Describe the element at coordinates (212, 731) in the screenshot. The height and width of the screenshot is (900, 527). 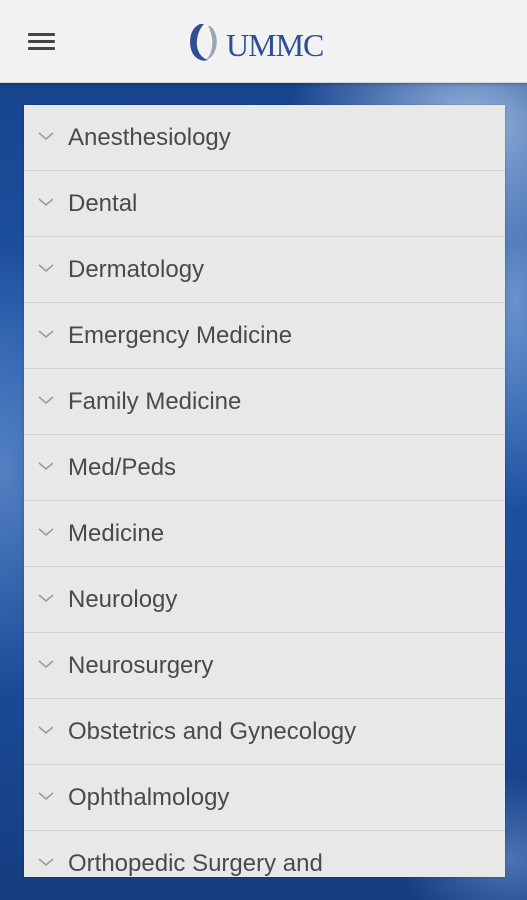
I see `list-item-label: Obstetrics and Gynecology` at that location.